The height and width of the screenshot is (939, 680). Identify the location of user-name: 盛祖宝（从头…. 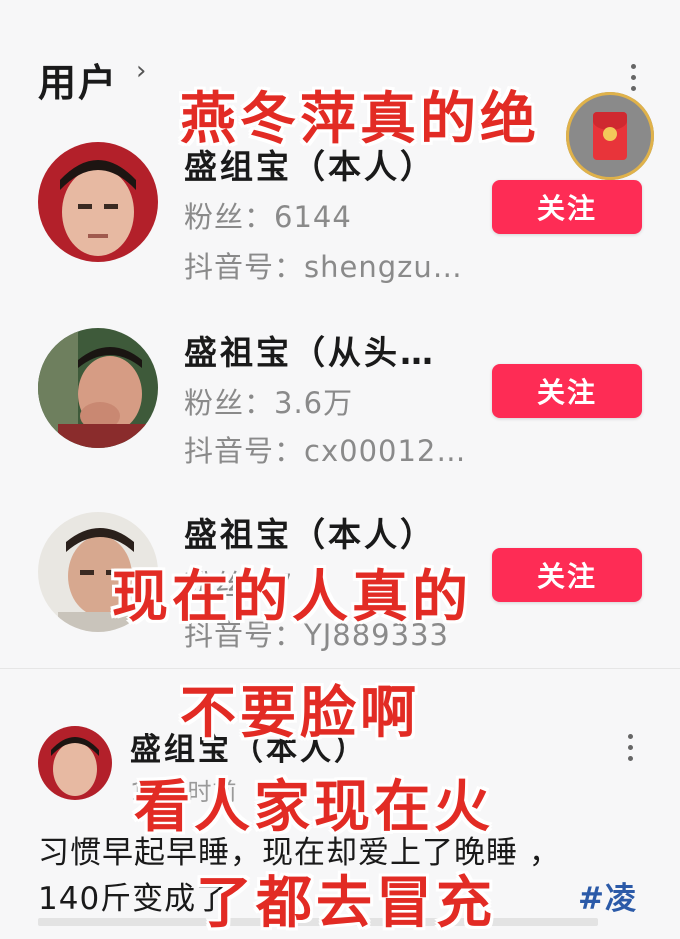
(310, 350).